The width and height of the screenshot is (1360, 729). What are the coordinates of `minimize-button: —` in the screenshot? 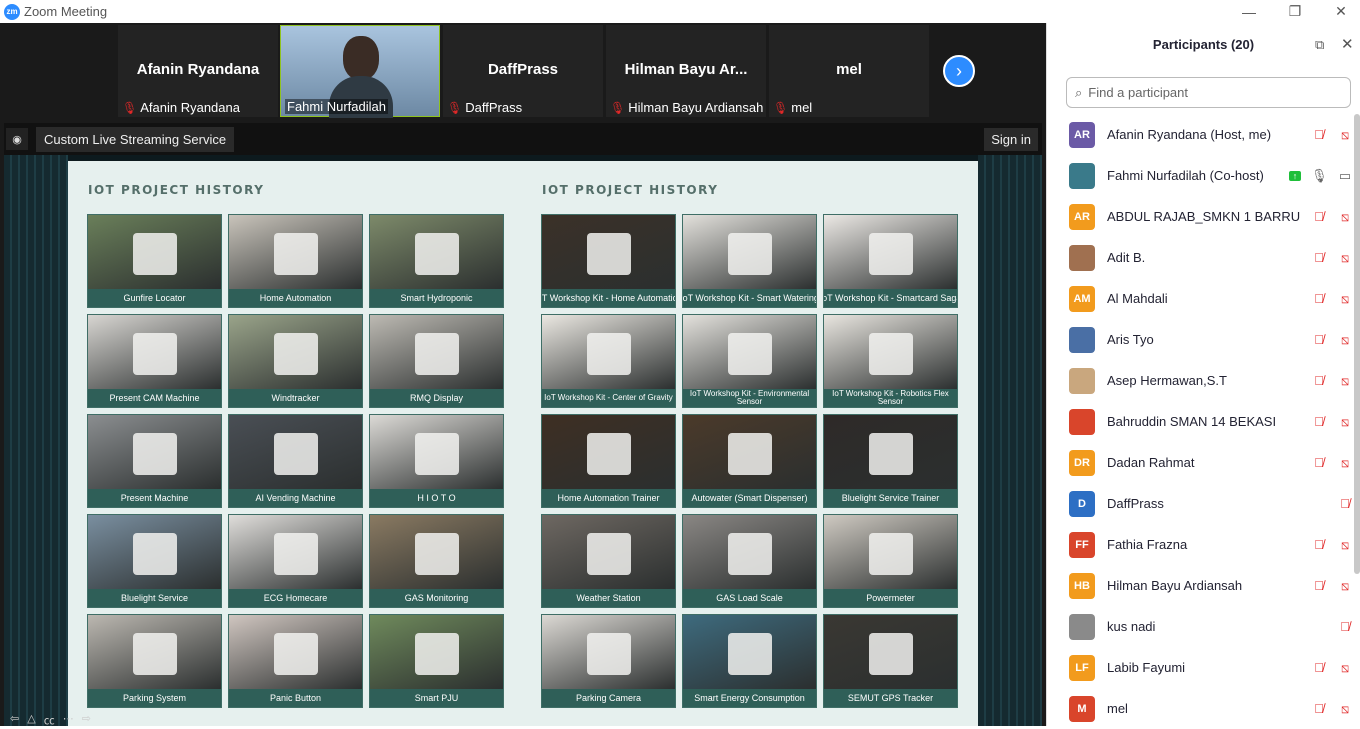 It's located at (1249, 11).